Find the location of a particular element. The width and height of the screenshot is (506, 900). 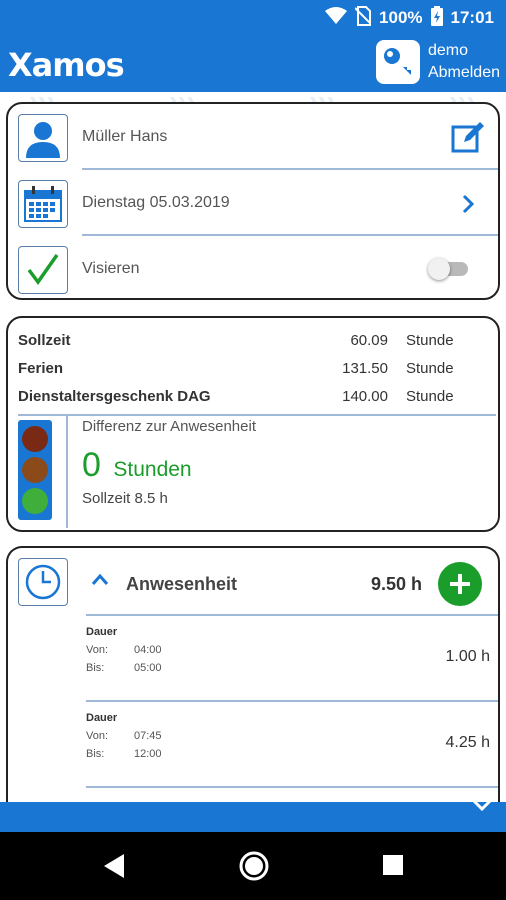

difference-unit: Stunden is located at coordinates (152, 469).